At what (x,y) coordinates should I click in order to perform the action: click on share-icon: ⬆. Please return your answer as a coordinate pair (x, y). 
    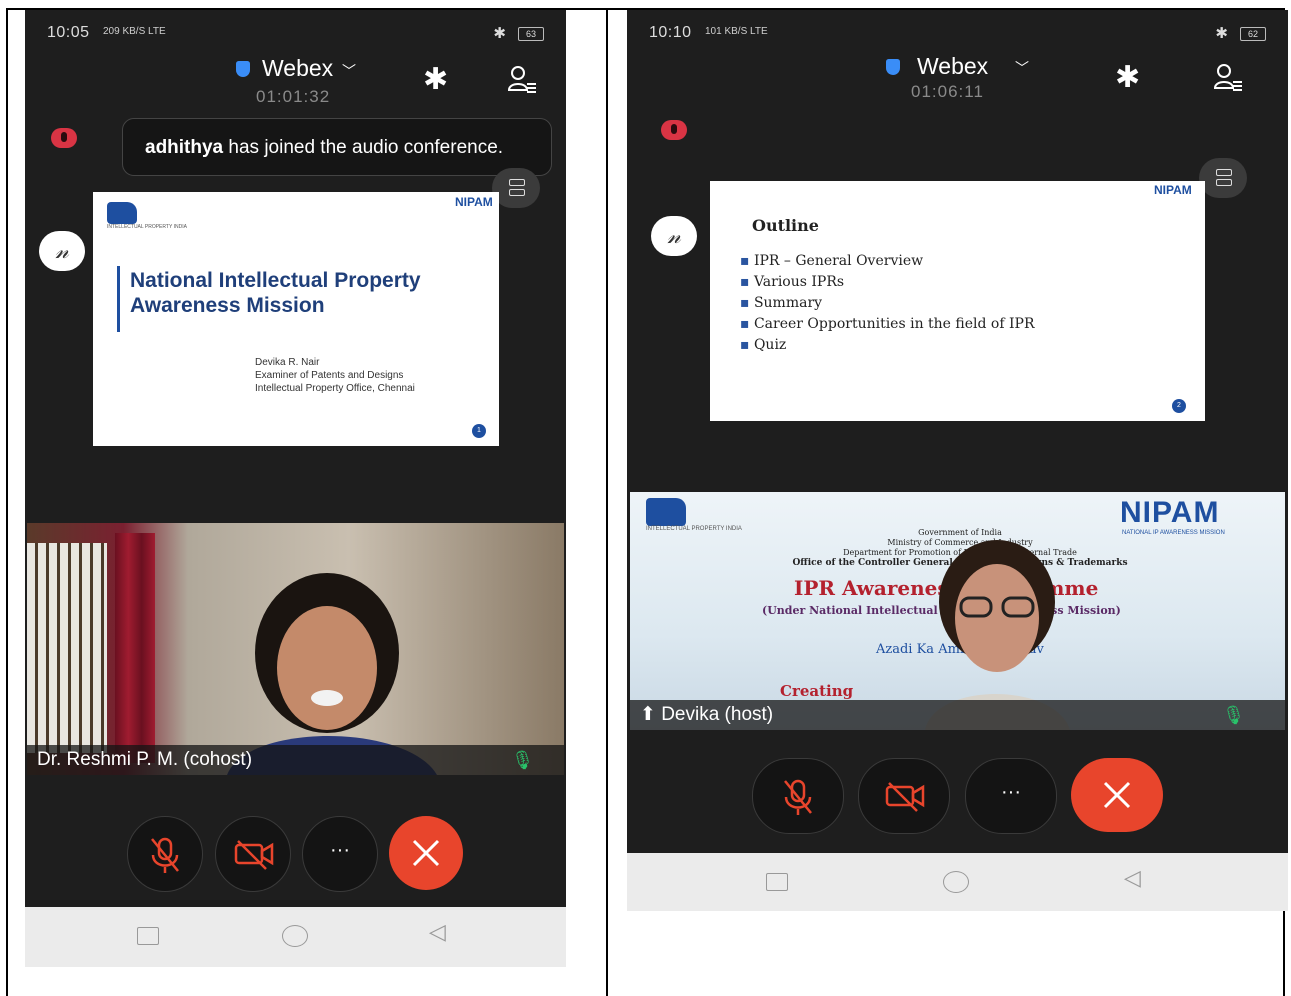
    Looking at the image, I should click on (648, 714).